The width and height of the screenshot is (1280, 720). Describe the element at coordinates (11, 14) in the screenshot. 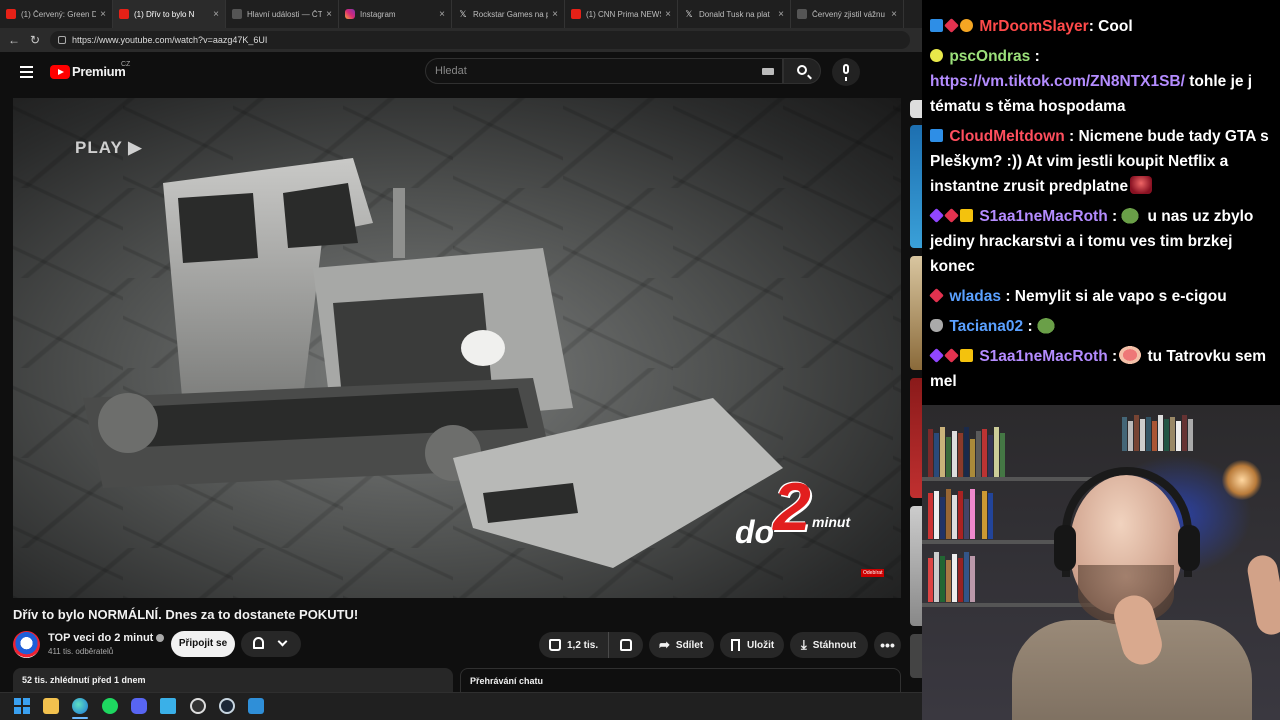

I see `youtube-icon` at that location.